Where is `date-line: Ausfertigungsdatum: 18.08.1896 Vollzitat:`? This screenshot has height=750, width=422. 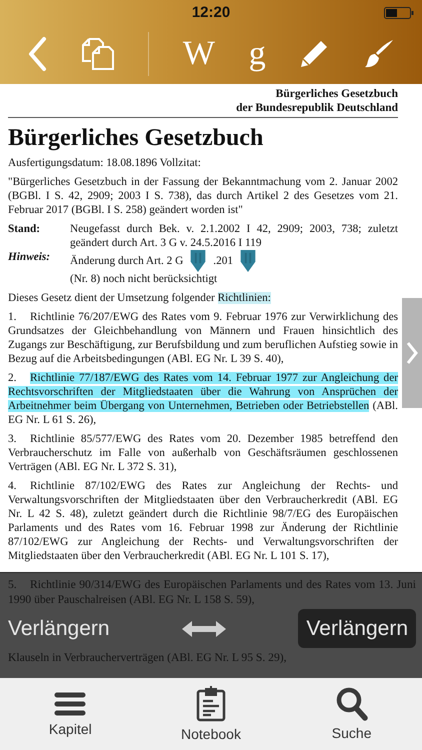
date-line: Ausfertigungsdatum: 18.08.1896 Vollzitat: is located at coordinates (105, 163).